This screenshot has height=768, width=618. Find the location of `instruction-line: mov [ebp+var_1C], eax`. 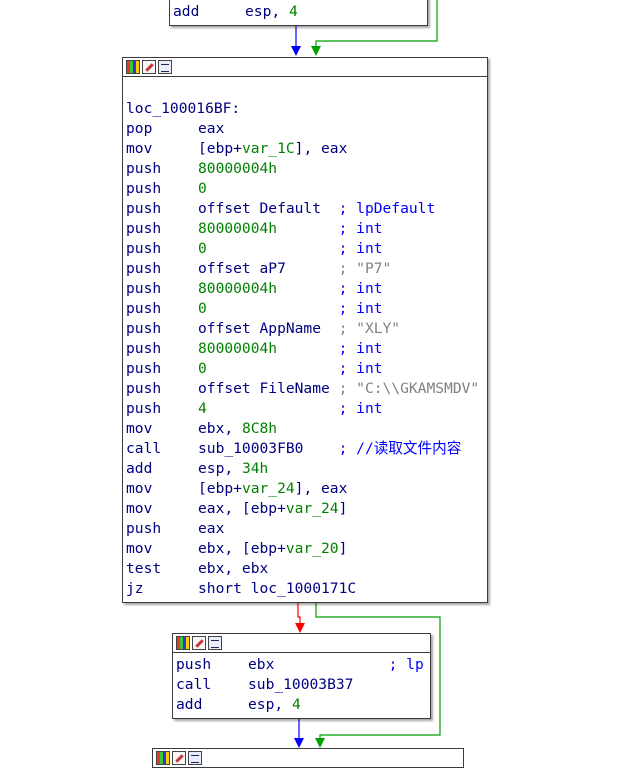

instruction-line: mov [ebp+var_1C], eax is located at coordinates (306, 149).